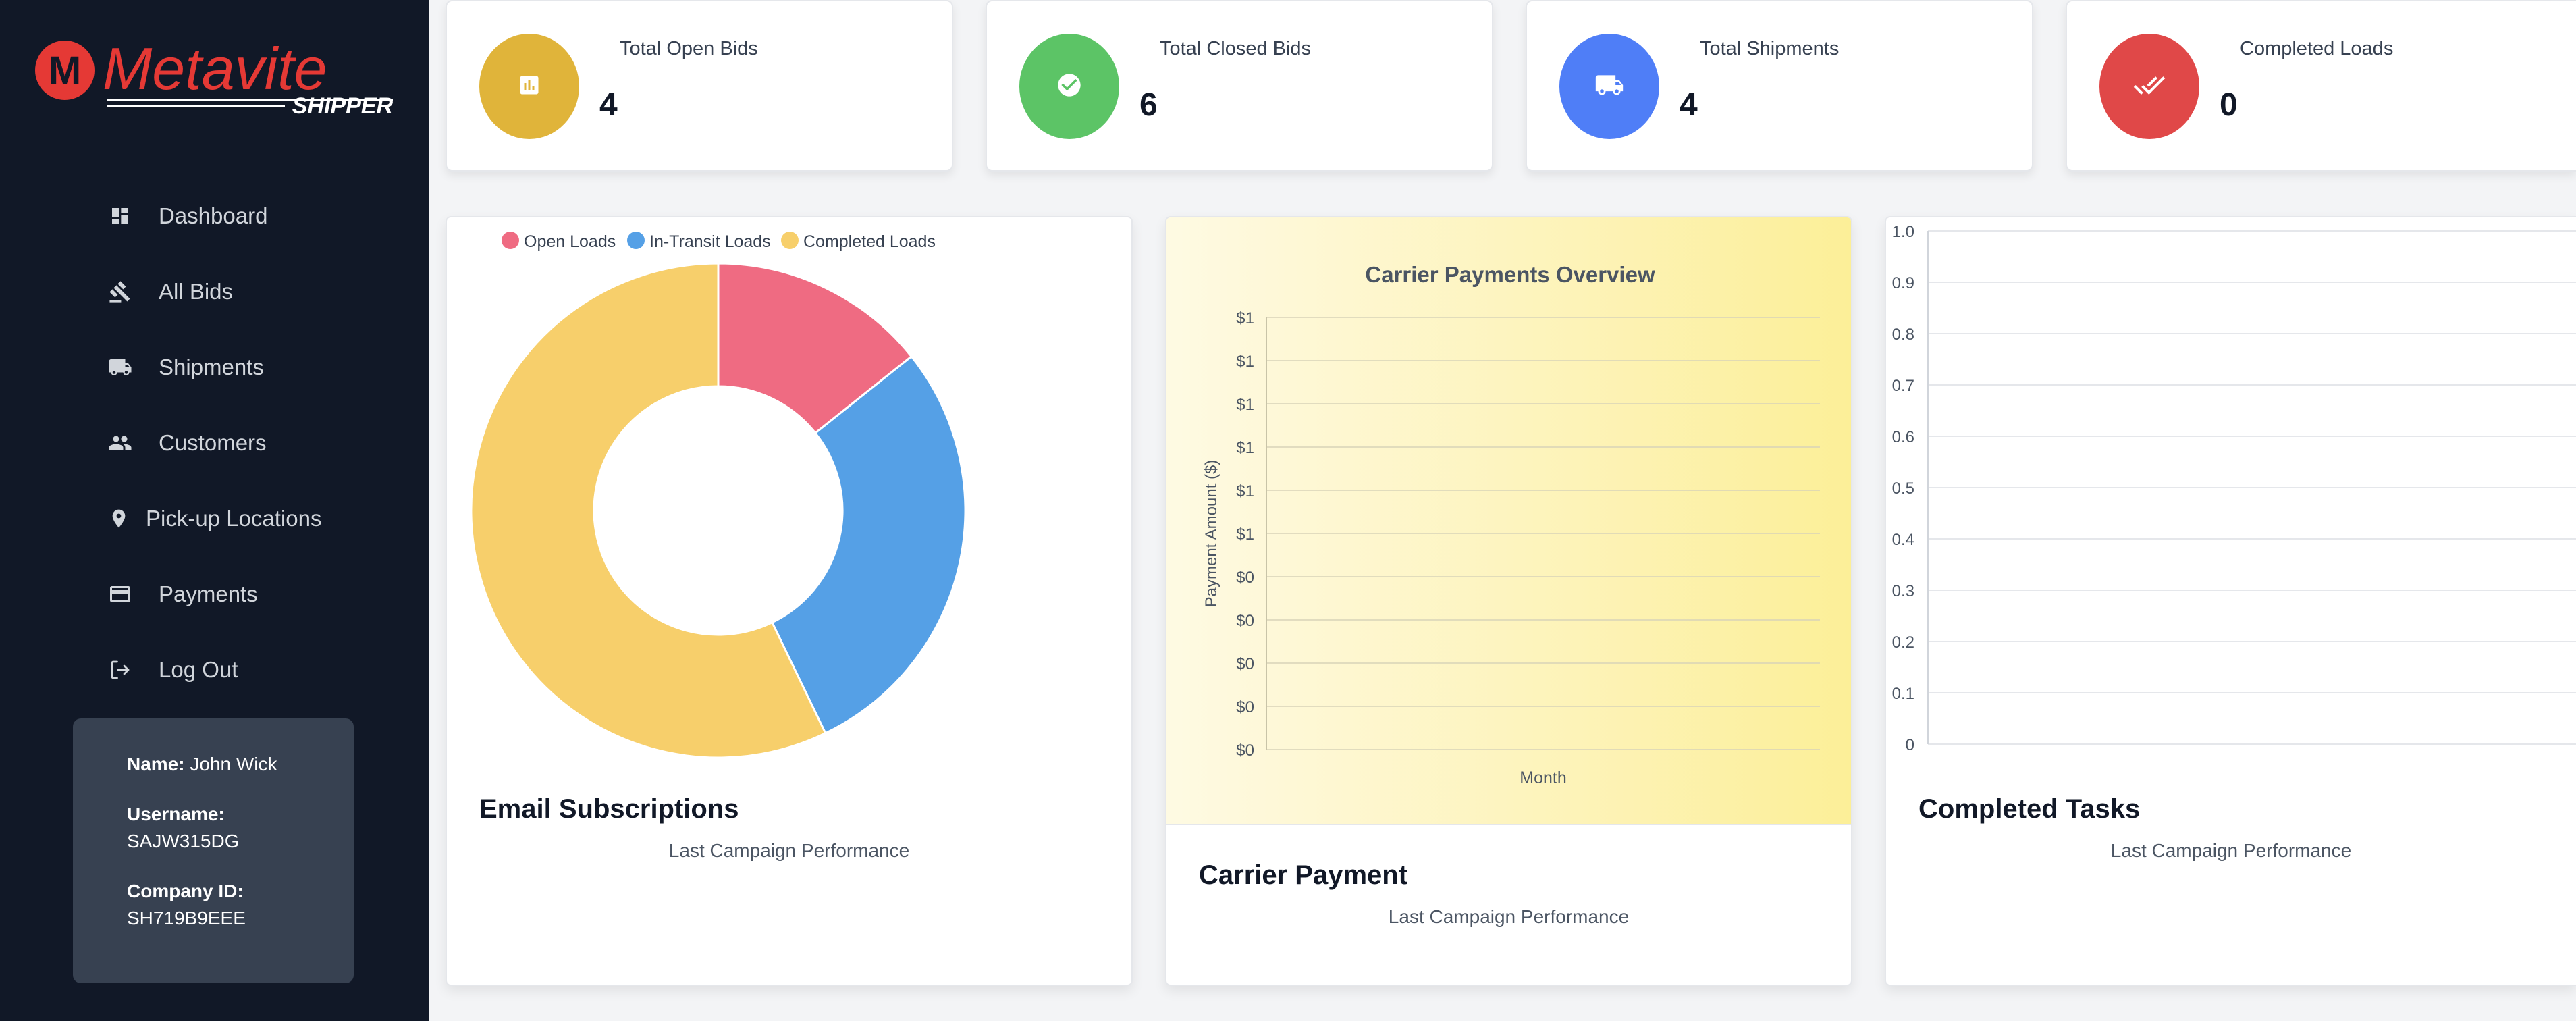 The width and height of the screenshot is (2576, 1021). What do you see at coordinates (185, 891) in the screenshot?
I see `company-id-label: Company ID:` at bounding box center [185, 891].